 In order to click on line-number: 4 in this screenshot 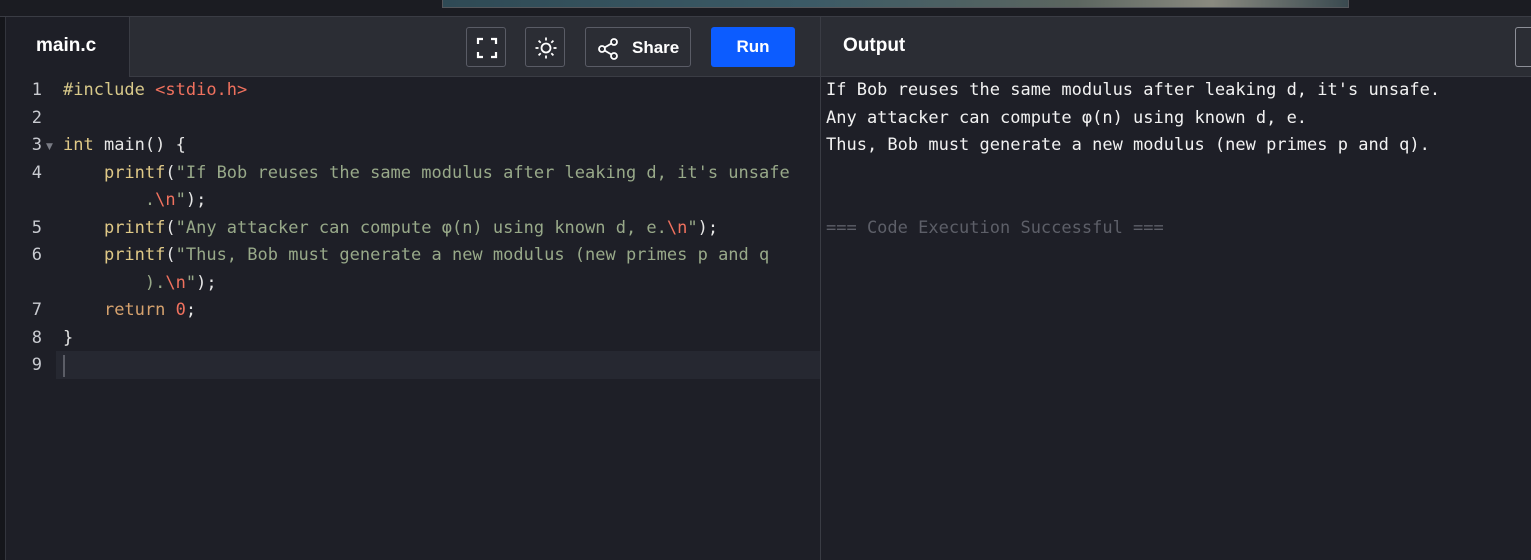, I will do `click(36, 172)`.